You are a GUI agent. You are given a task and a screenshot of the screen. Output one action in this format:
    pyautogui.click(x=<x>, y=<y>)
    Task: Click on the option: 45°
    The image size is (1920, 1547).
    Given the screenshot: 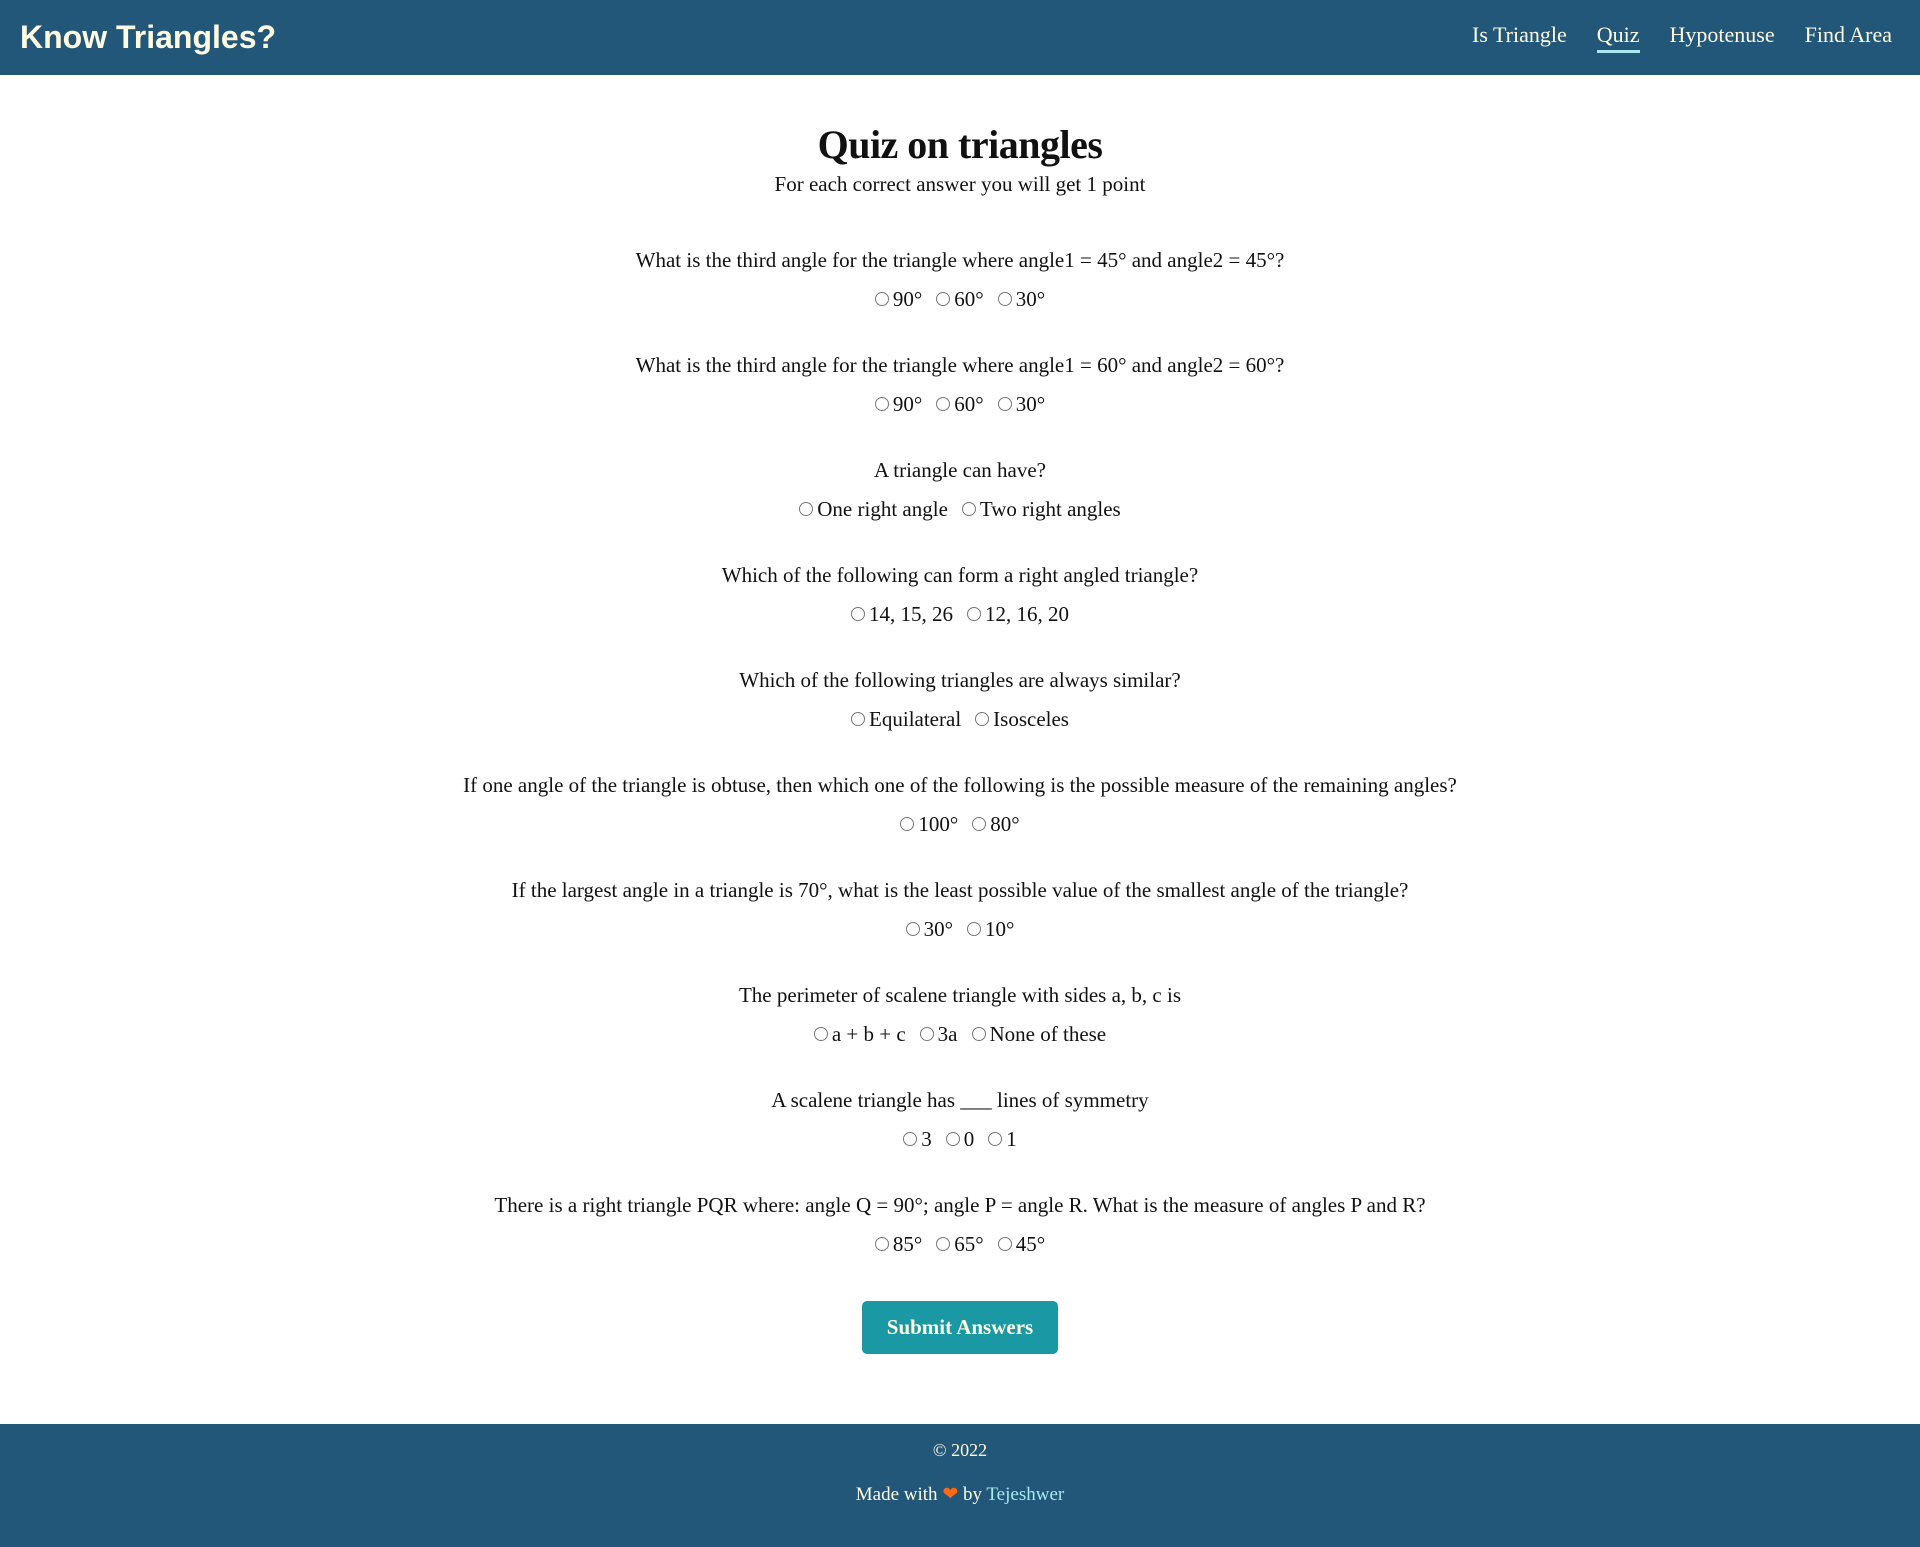 What is the action you would take?
    pyautogui.click(x=1021, y=1244)
    